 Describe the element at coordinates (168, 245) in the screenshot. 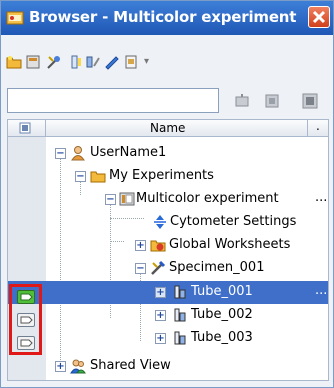

I see `tree-node-global-worksheets: + Global Worksheets` at that location.